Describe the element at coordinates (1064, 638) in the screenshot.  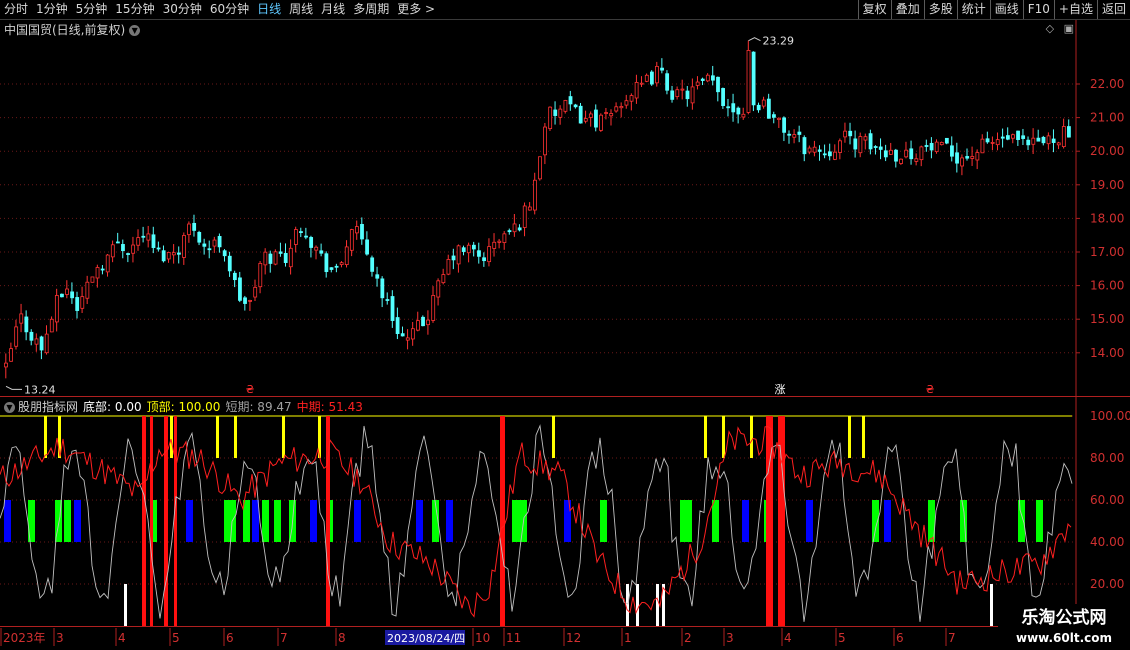
I see `watermark-url: www.60lt.com` at that location.